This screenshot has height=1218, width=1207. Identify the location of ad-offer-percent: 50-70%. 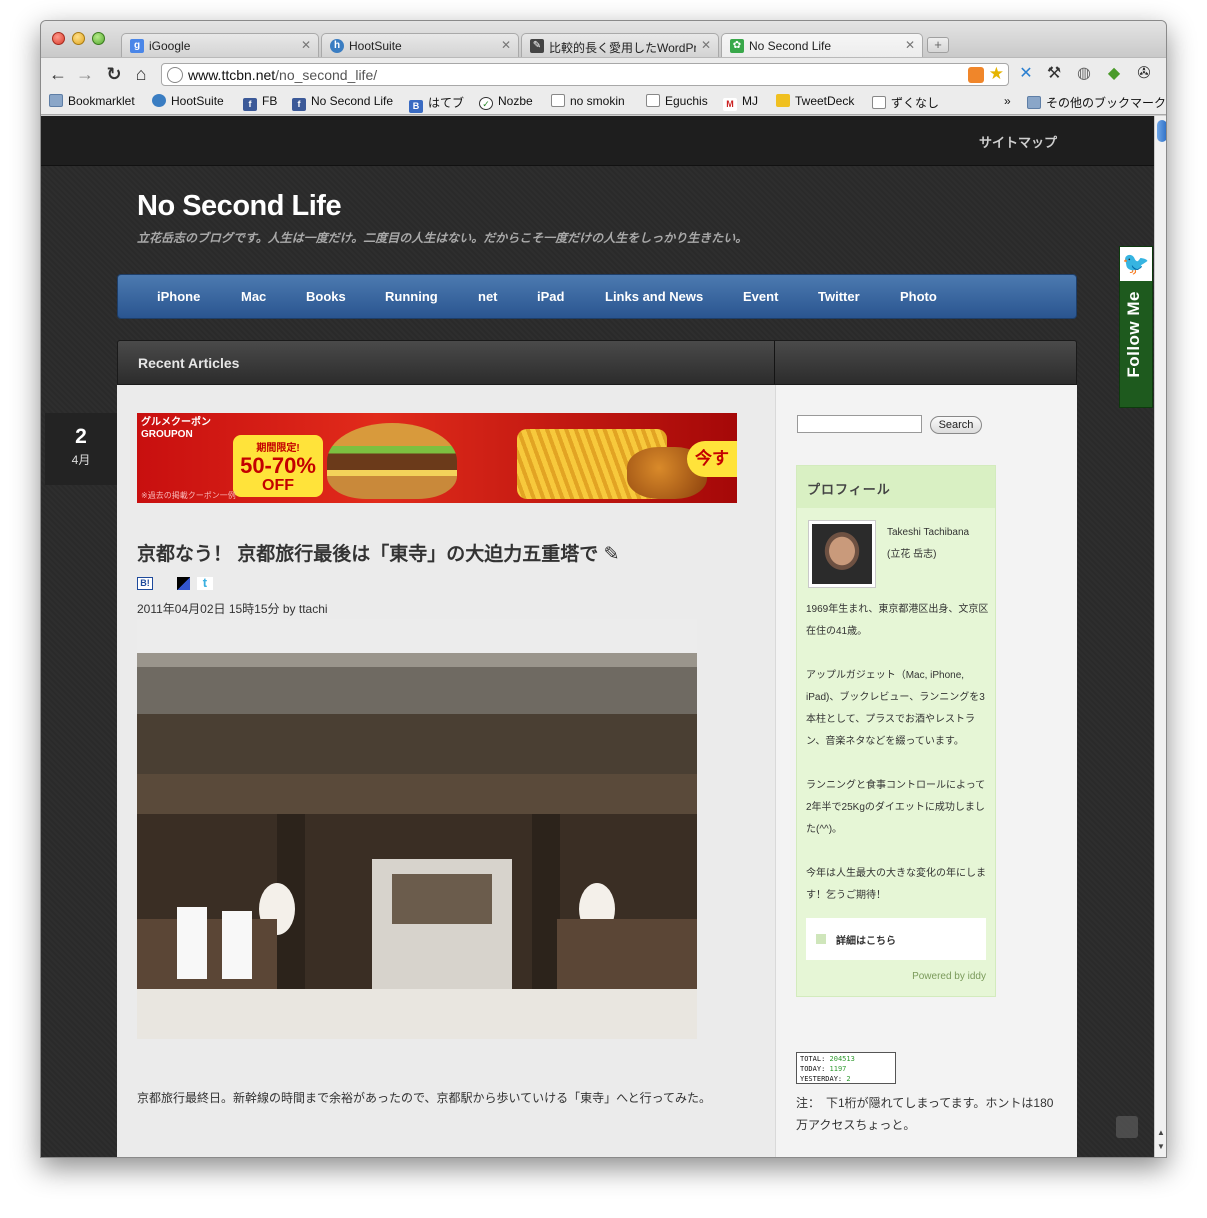
(278, 465).